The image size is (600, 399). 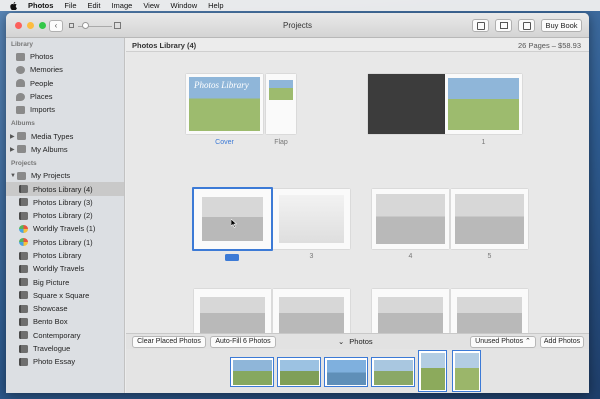 I want to click on sidebar-item-label: Memories, so click(x=46, y=70).